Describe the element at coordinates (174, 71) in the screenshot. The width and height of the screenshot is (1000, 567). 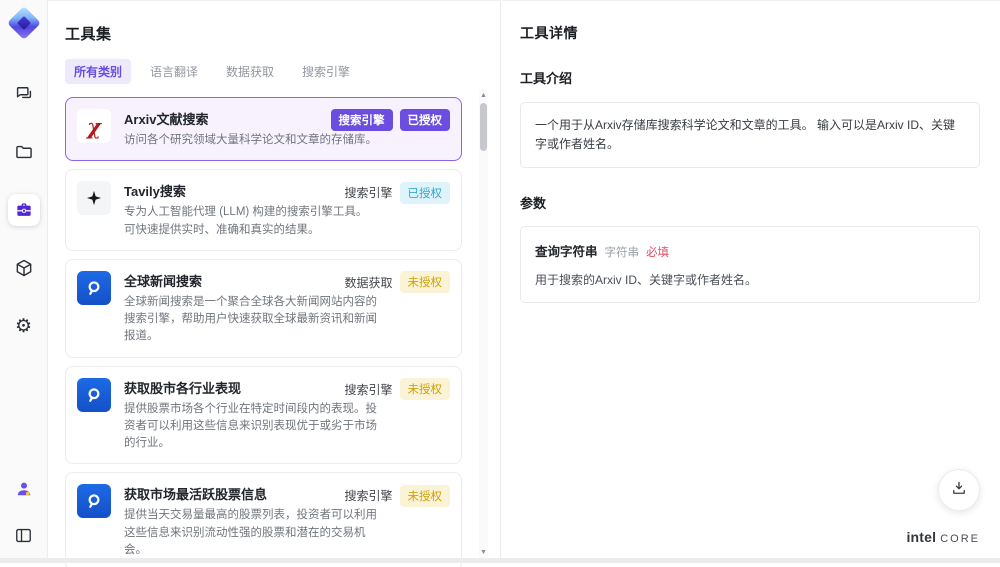
I see `tab-language-translation: 语言翻译` at that location.